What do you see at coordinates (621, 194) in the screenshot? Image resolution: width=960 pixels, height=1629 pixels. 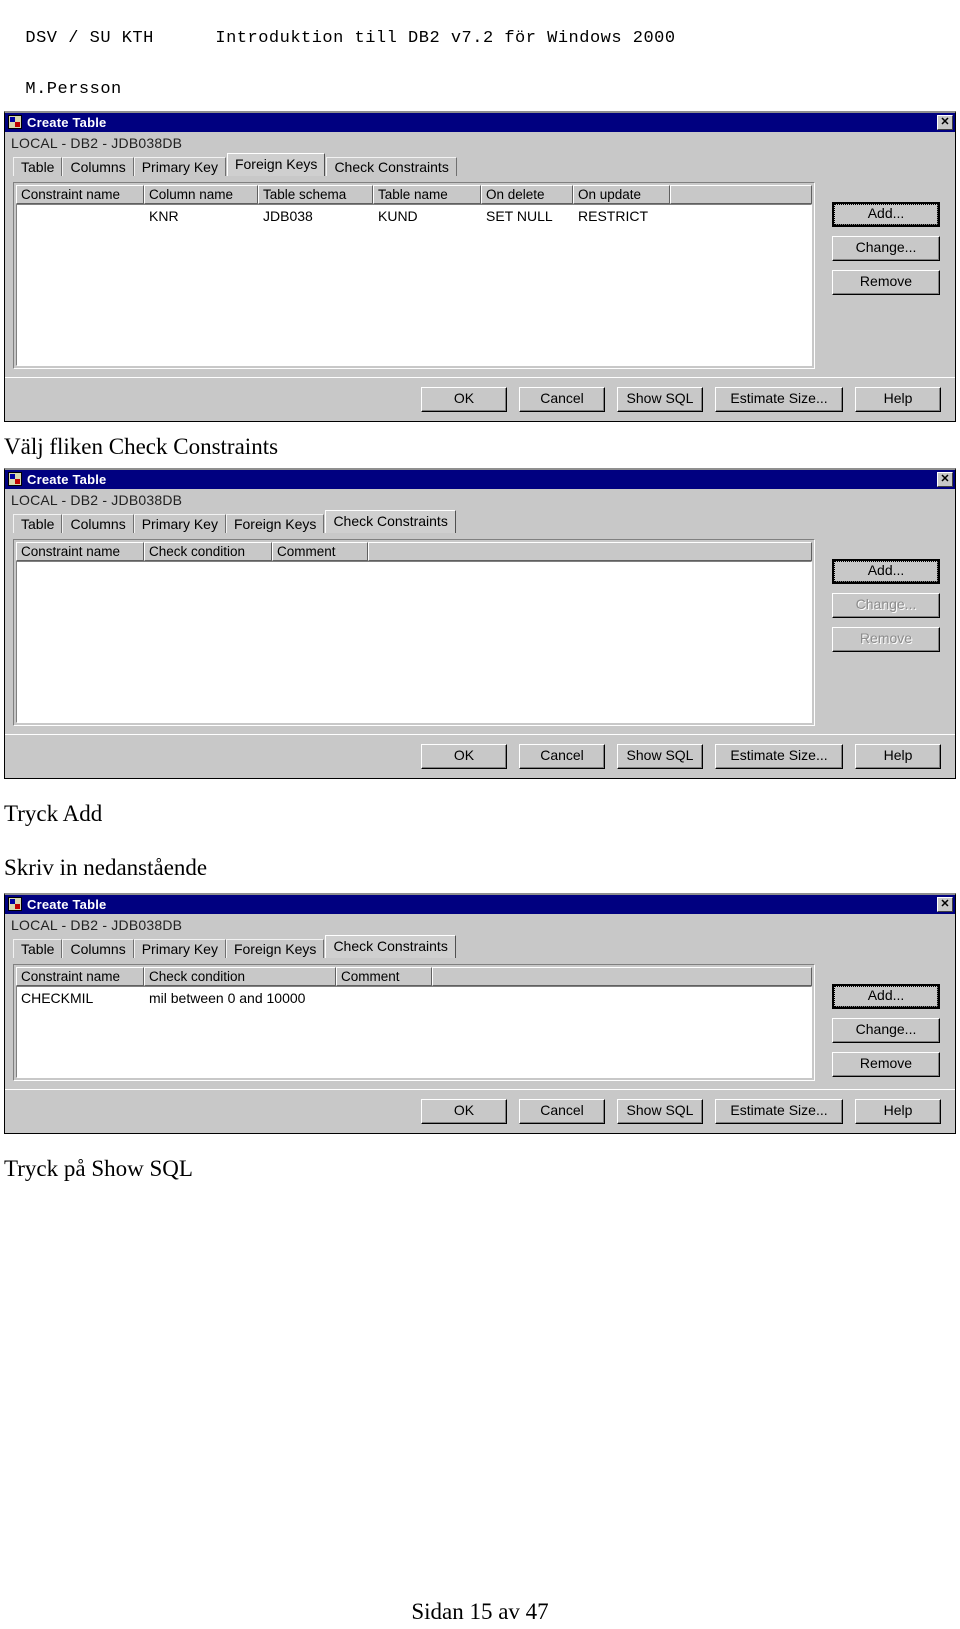 I see `column-header-on-update: On update` at bounding box center [621, 194].